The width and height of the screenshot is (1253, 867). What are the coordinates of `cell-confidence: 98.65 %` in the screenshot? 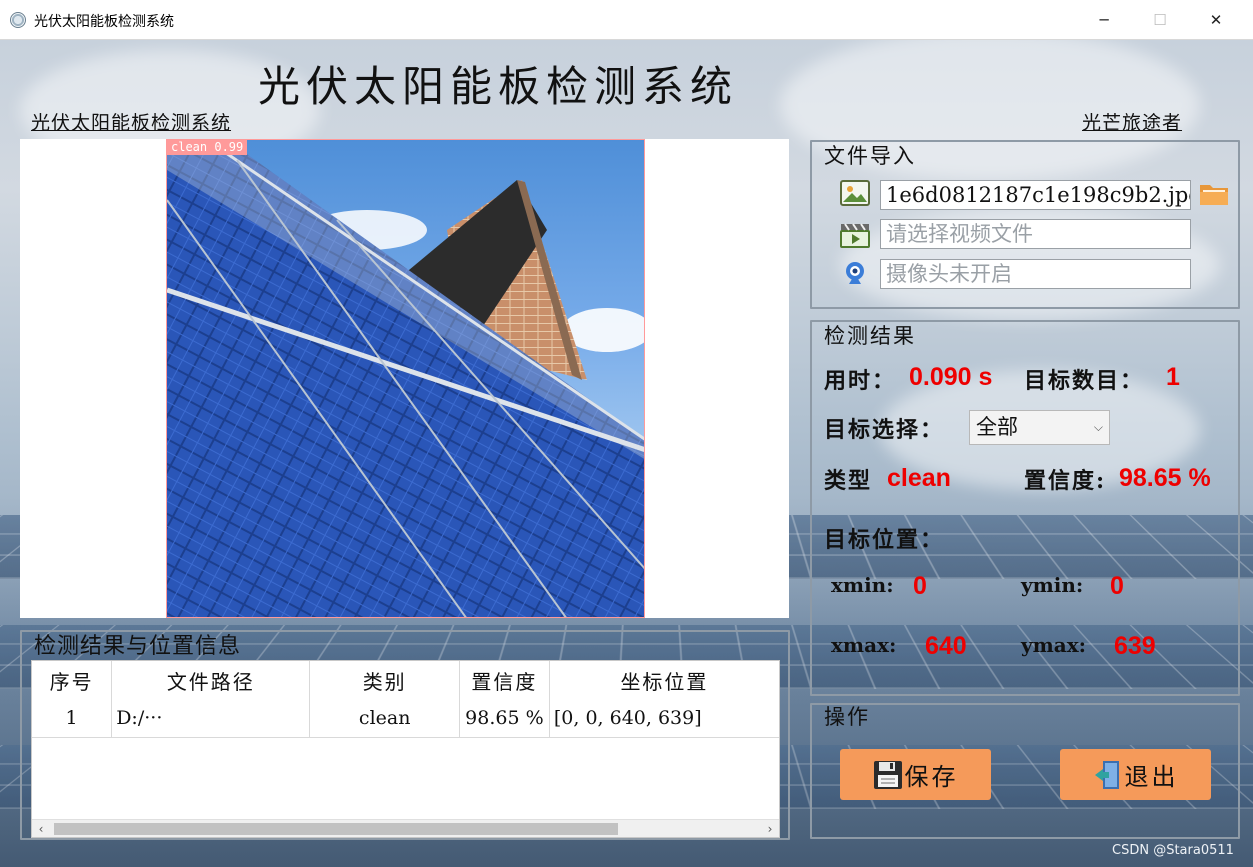 It's located at (504, 718).